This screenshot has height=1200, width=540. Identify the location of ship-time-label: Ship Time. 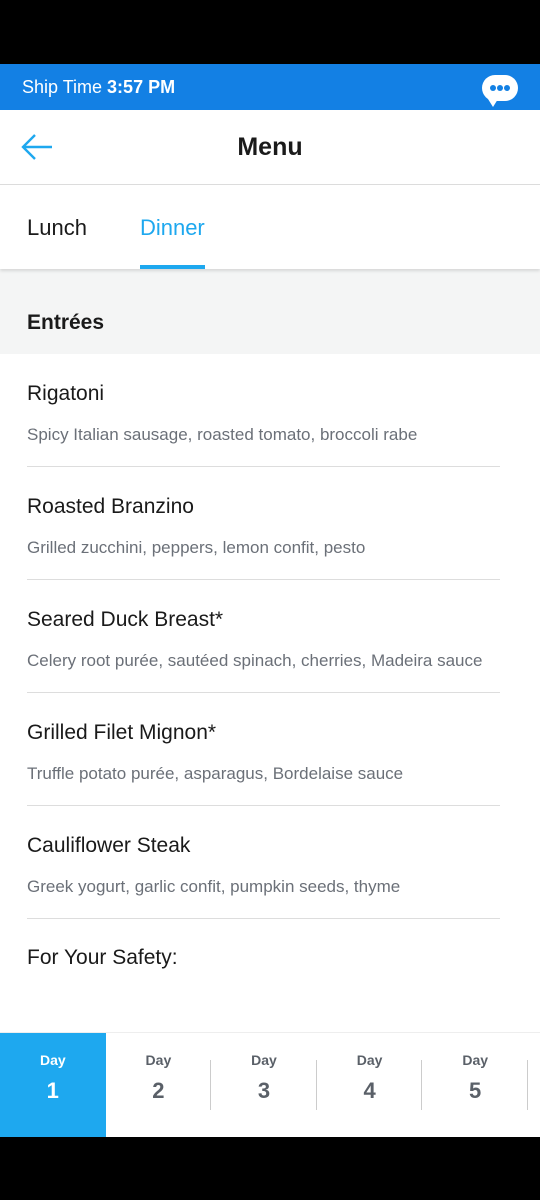
(62, 86).